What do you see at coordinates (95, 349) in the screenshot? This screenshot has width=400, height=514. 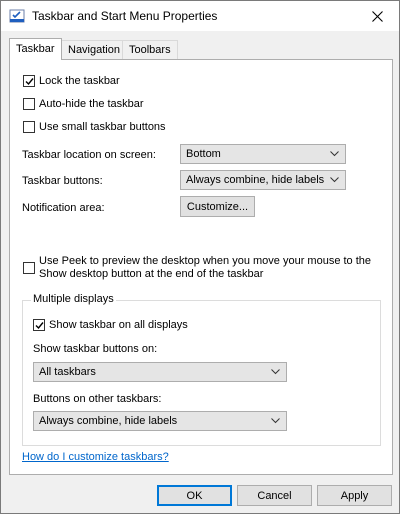 I see `show-buttons-on-label: Show taskbar buttons on:` at bounding box center [95, 349].